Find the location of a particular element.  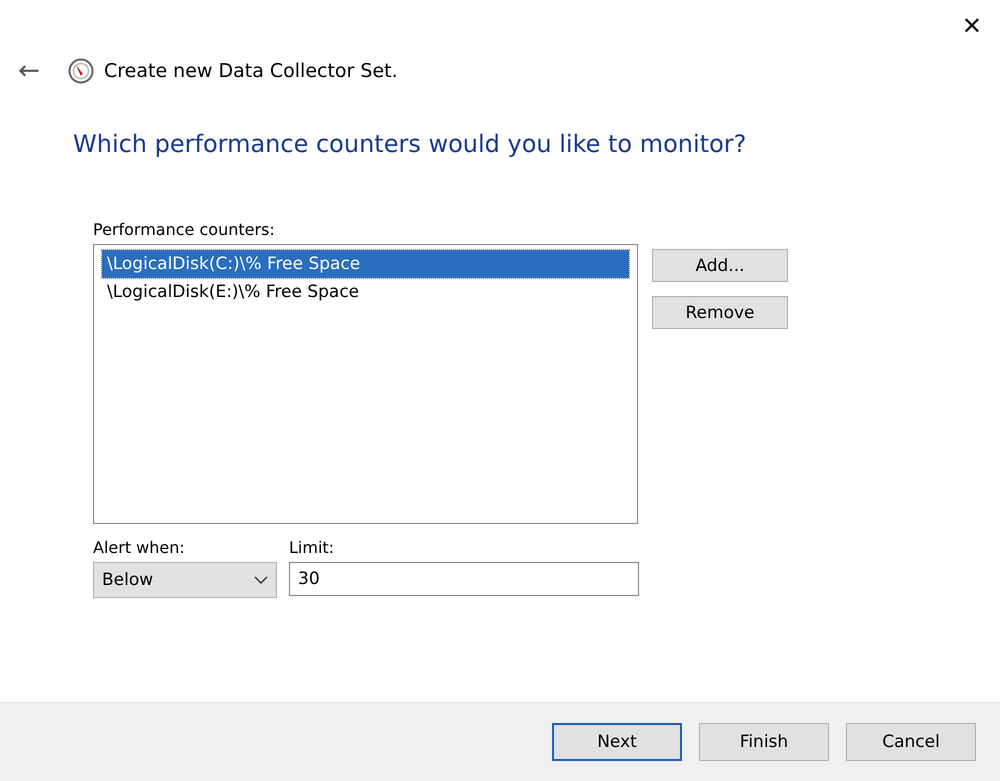

counter-item: \LogicalDisk(C:)\% Free Space is located at coordinates (365, 264).